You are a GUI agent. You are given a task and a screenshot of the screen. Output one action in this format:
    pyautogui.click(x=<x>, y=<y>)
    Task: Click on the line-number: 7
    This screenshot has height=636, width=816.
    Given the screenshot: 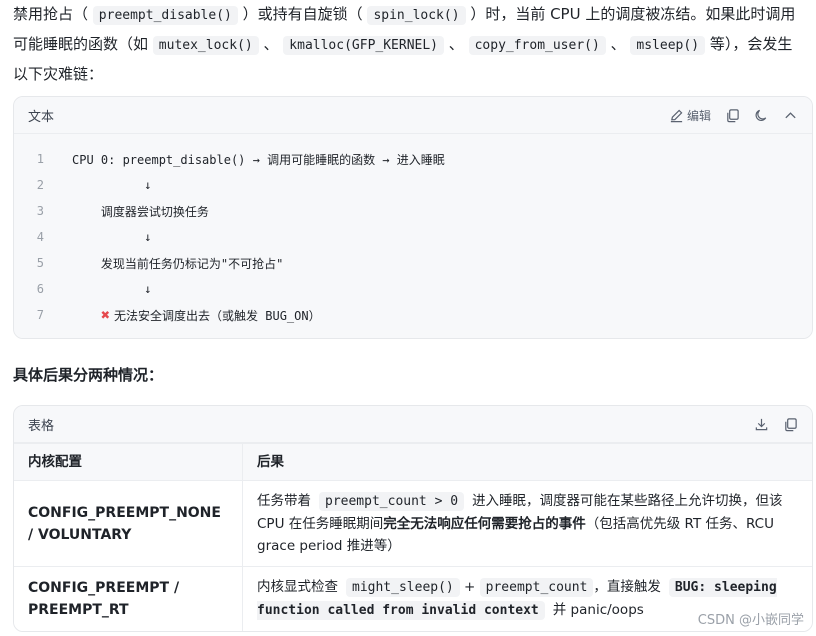 What is the action you would take?
    pyautogui.click(x=40, y=315)
    